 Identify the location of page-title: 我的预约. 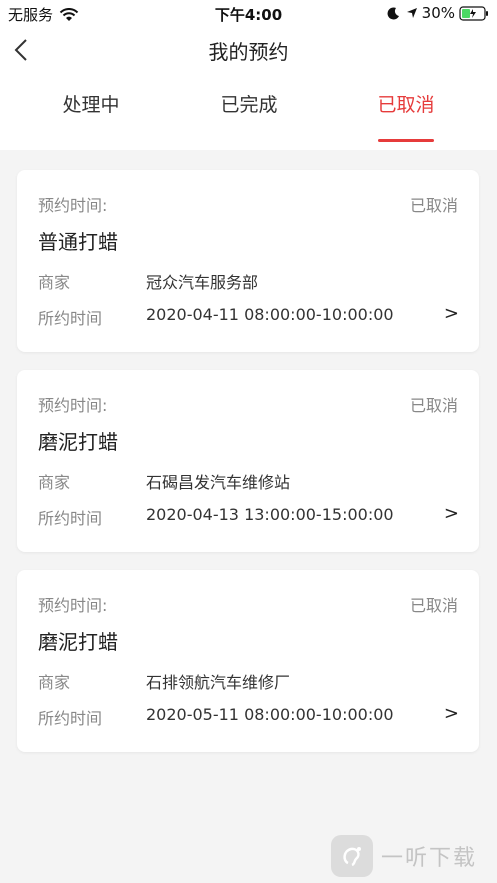
(248, 52).